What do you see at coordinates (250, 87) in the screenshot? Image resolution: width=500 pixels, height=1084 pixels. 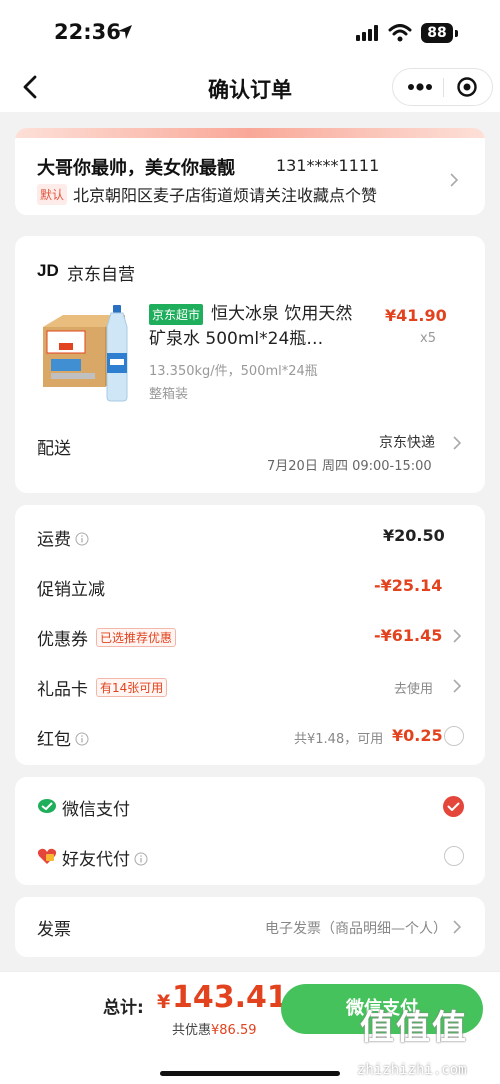 I see `nav-bar: 确认订单` at bounding box center [250, 87].